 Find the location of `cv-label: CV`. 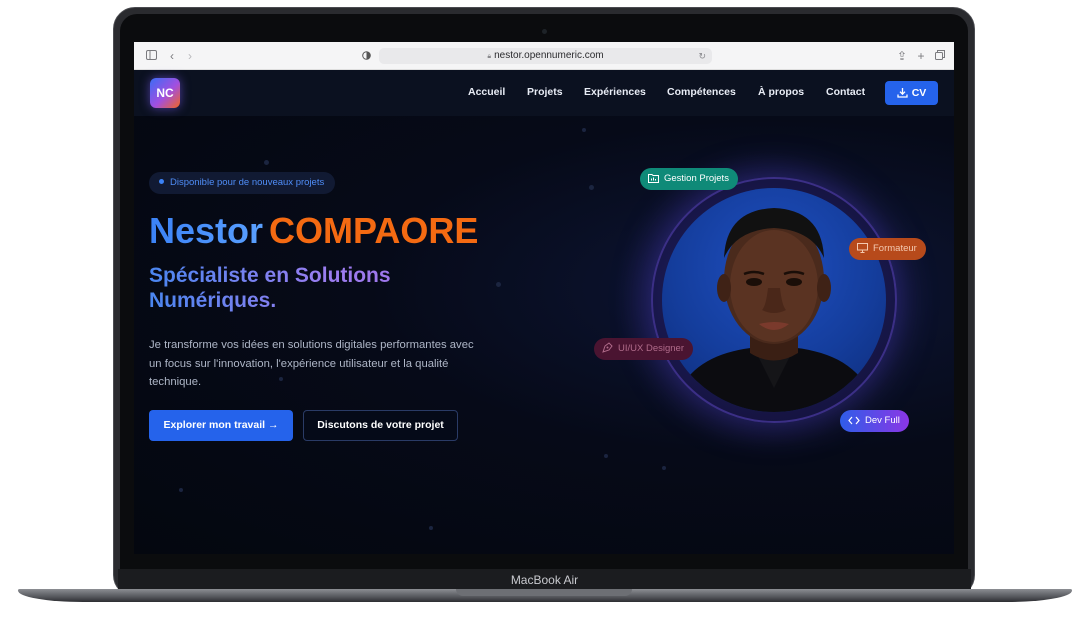

cv-label: CV is located at coordinates (919, 93).